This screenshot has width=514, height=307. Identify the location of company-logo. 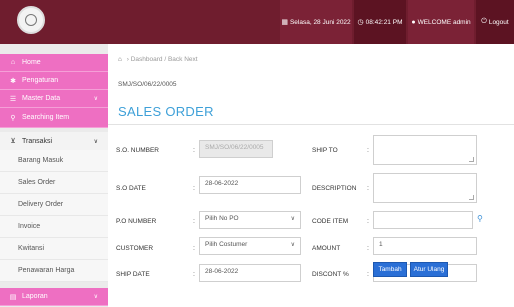
(31, 20).